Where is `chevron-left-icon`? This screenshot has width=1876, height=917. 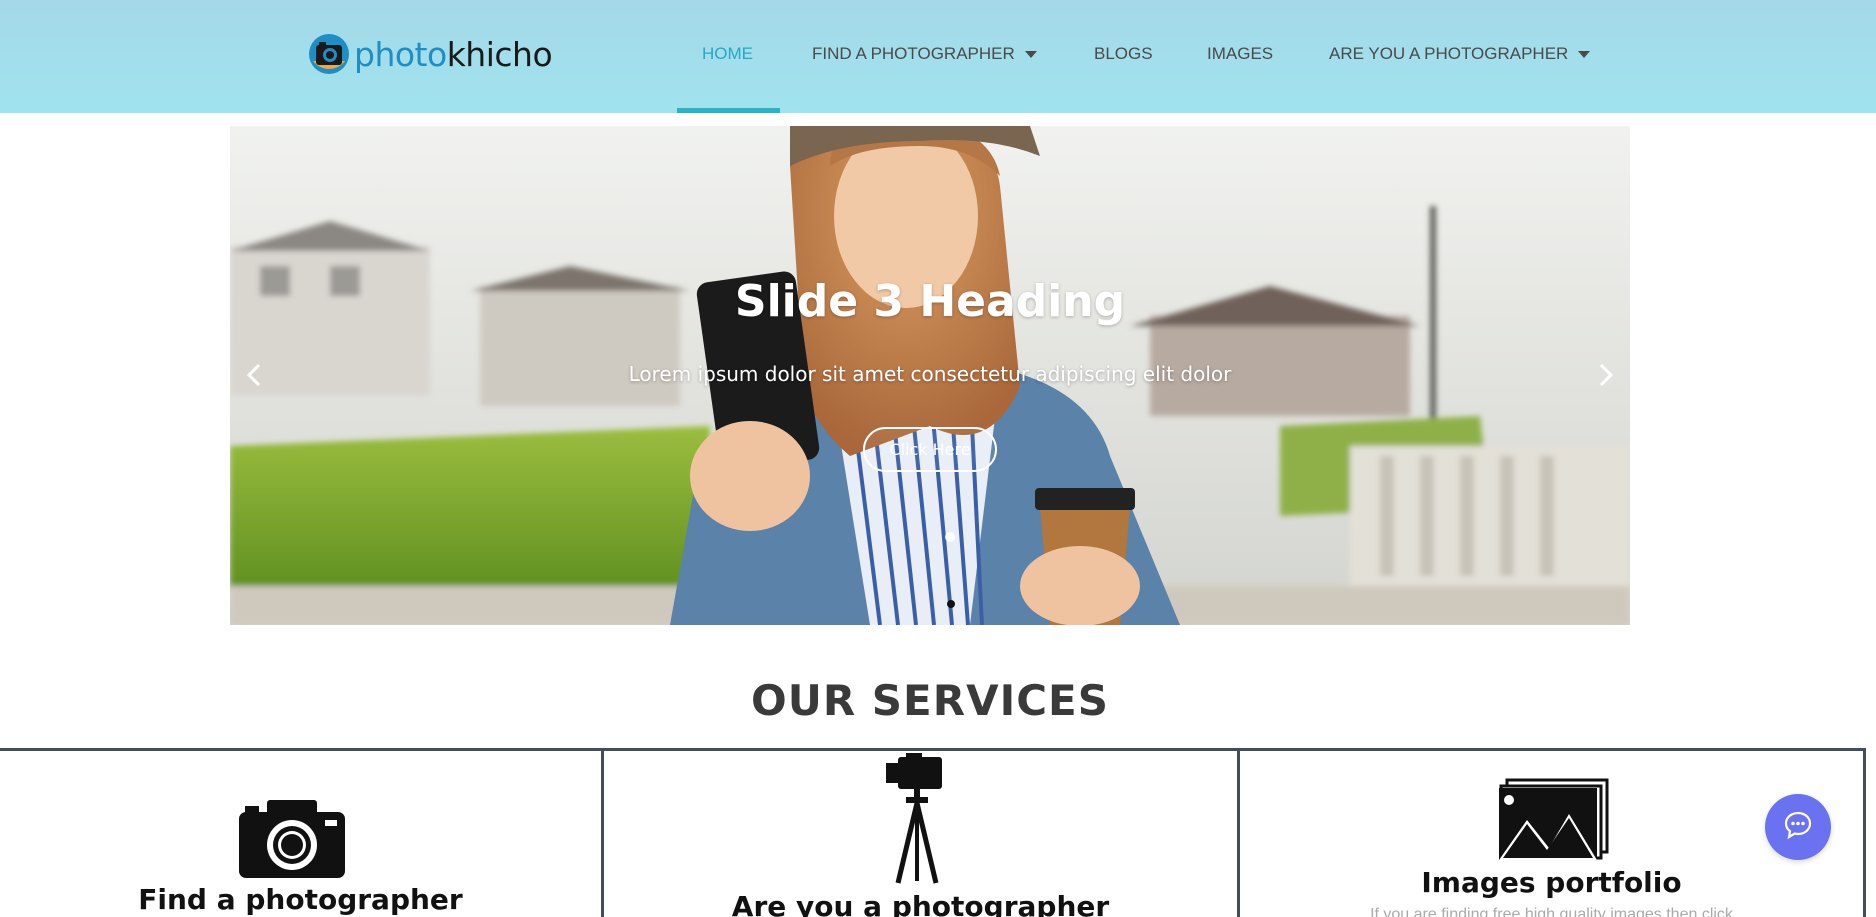 chevron-left-icon is located at coordinates (254, 375).